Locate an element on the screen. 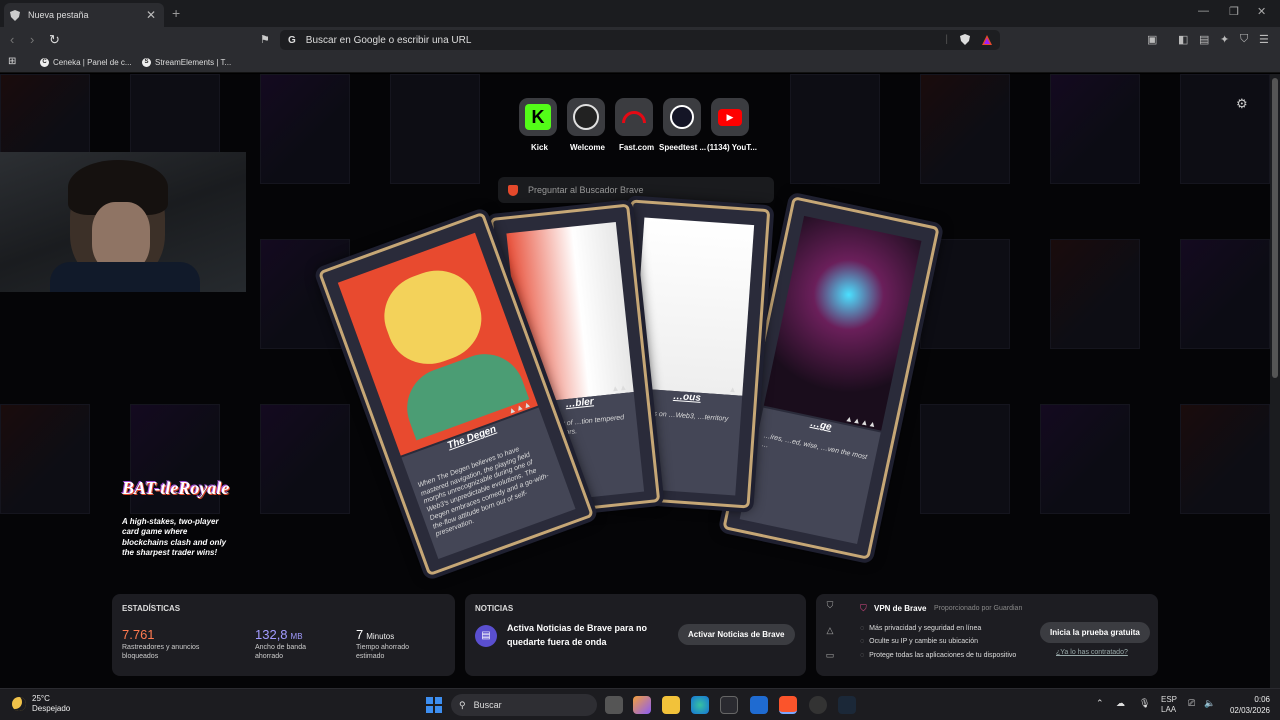  address-bar: G Buscar en Google o escribir una URL | is located at coordinates (640, 40).